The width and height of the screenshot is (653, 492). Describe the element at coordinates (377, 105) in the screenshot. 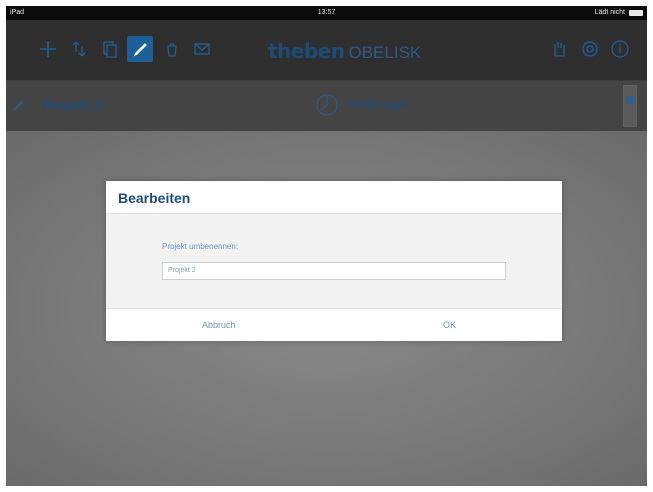

I see `device-name: TR 612 top3` at that location.